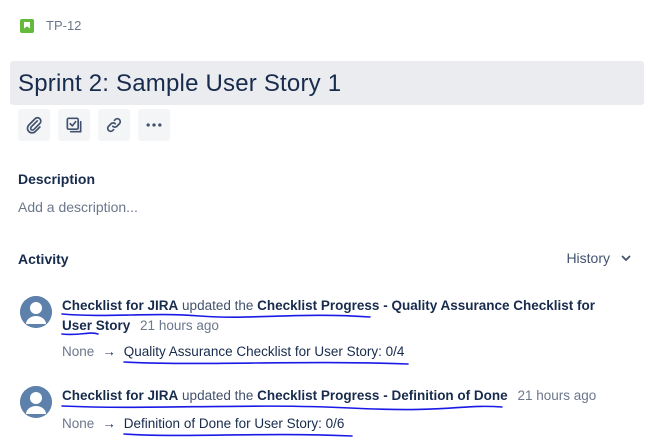 The height and width of the screenshot is (445, 654). I want to click on paperclip-icon, so click(34, 125).